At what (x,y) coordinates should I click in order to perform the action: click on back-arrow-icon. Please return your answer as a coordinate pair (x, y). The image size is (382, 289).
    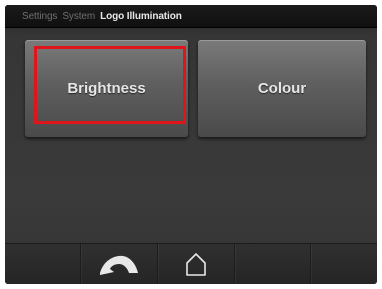
    Looking at the image, I should click on (119, 264).